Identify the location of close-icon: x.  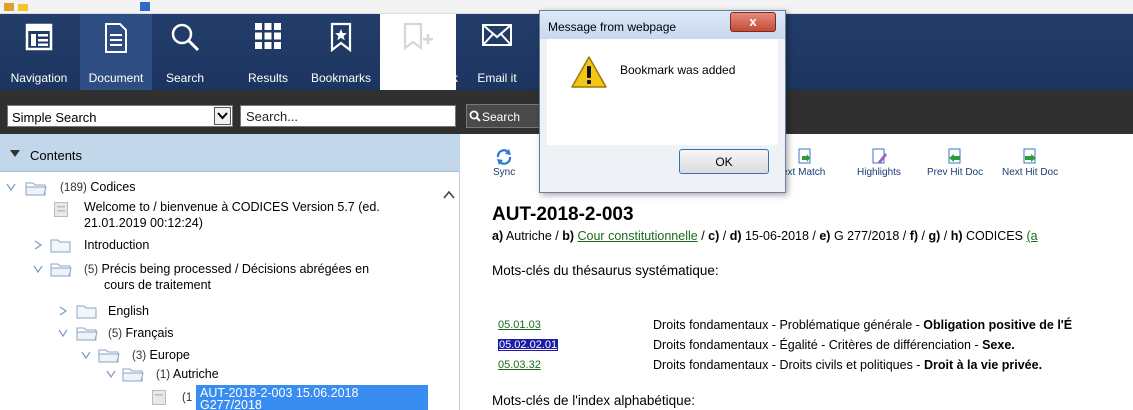
(753, 21).